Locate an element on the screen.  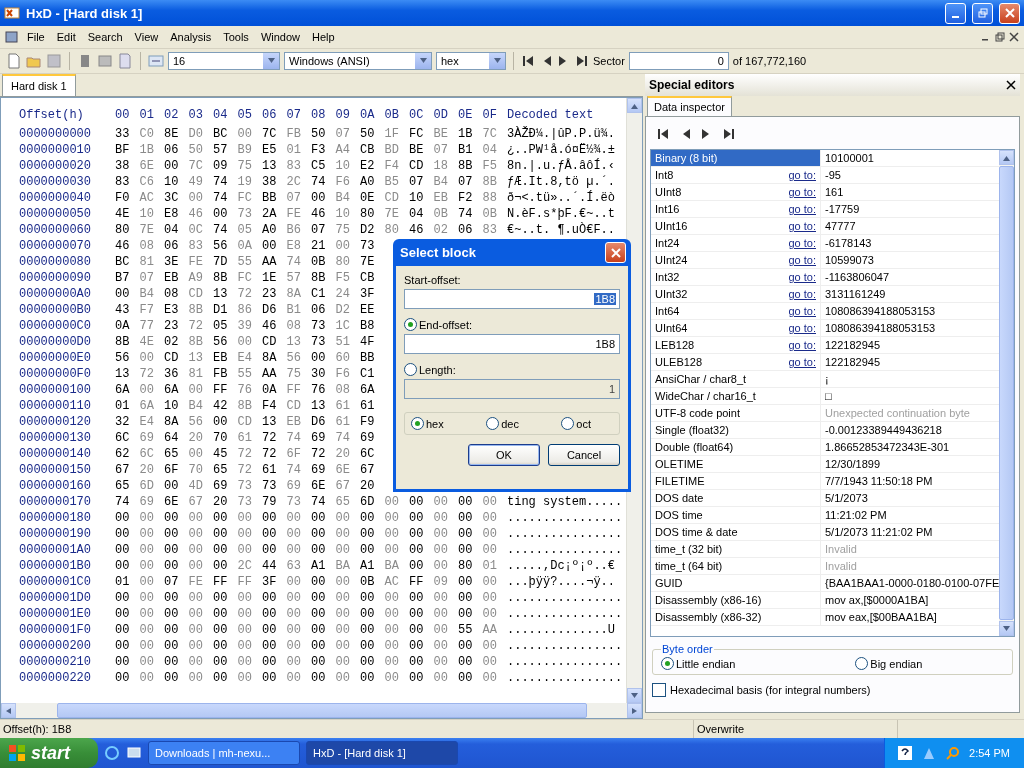
byte-value: 05 is located at coordinates (225, 326).